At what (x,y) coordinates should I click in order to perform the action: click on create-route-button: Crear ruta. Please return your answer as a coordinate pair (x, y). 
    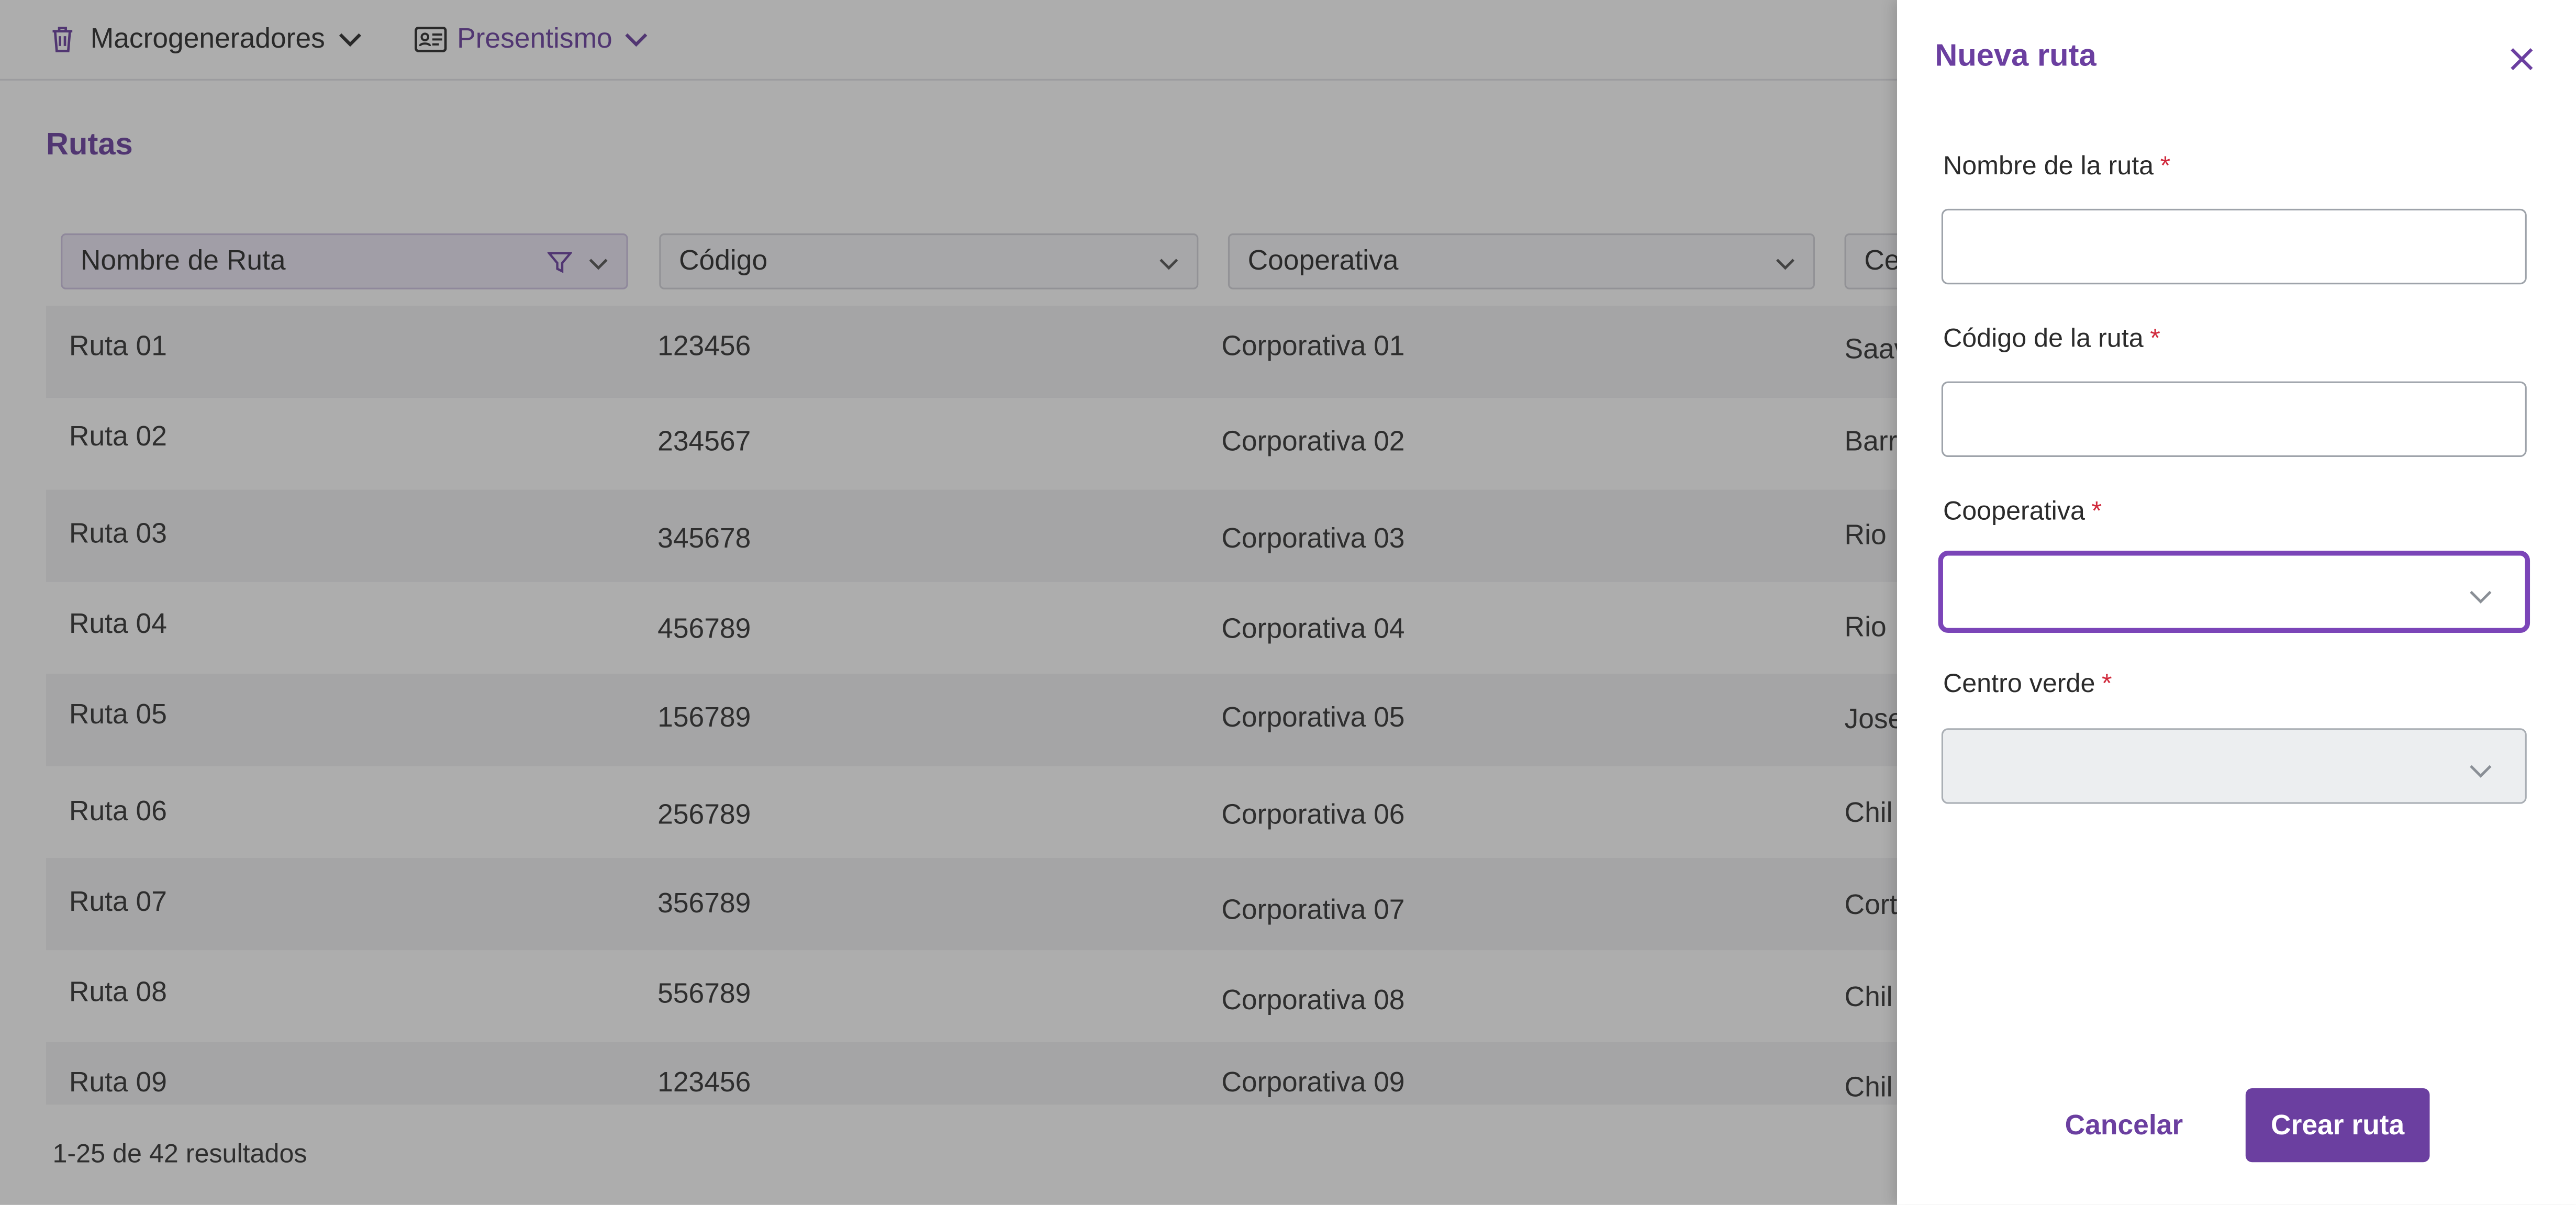
    Looking at the image, I should click on (2337, 1126).